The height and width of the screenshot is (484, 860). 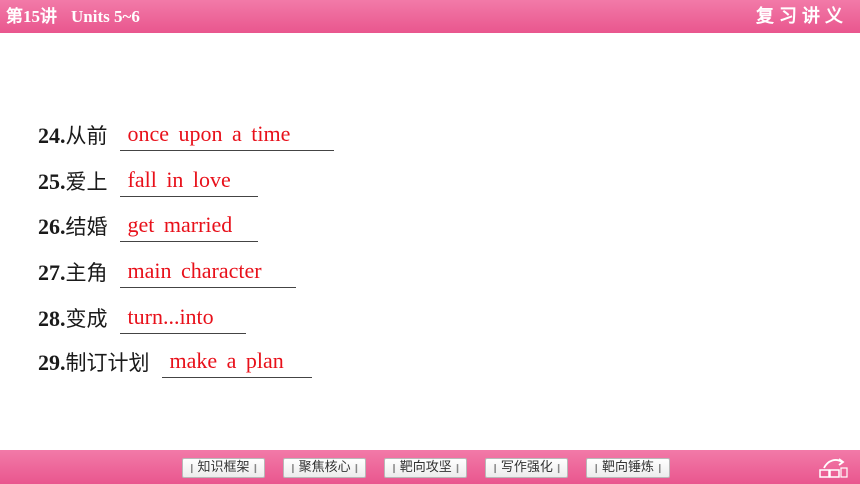 I want to click on nav-button-group: 知识框架 聚焦核心 靶向攻坚 写作强化 靶向锤炼, so click(x=426, y=468).